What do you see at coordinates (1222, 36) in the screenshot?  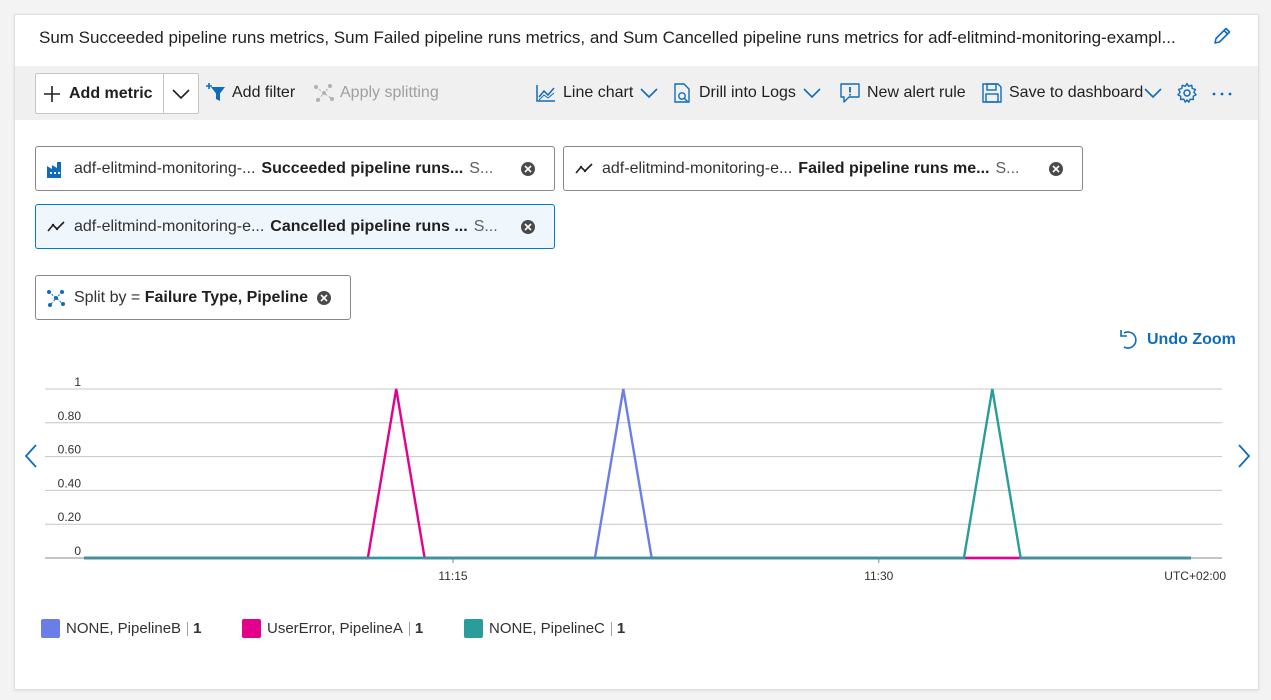 I see `pencil-icon` at bounding box center [1222, 36].